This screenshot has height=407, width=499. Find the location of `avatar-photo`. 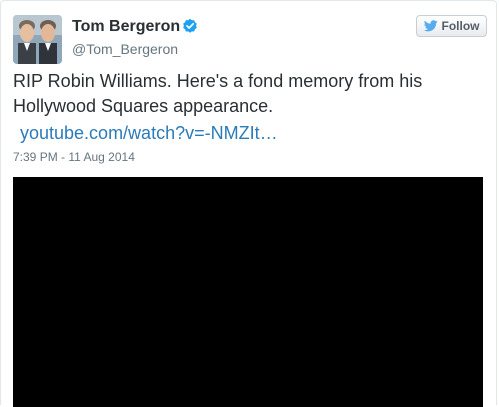

avatar-photo is located at coordinates (37, 39).